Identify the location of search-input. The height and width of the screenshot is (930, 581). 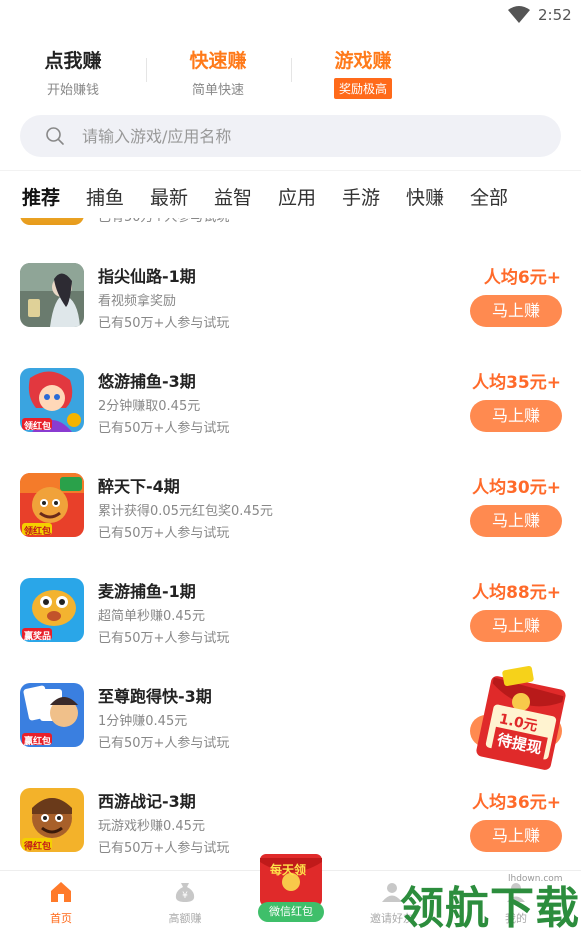
(312, 136).